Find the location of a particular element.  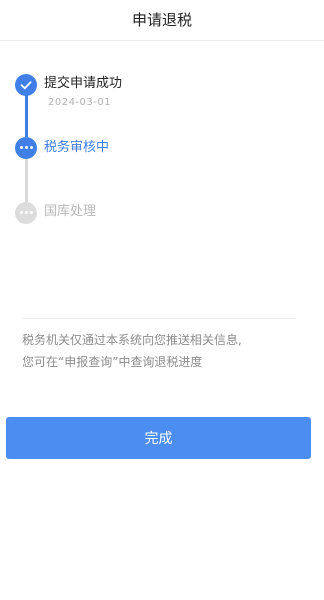

check-icon is located at coordinates (26, 85).